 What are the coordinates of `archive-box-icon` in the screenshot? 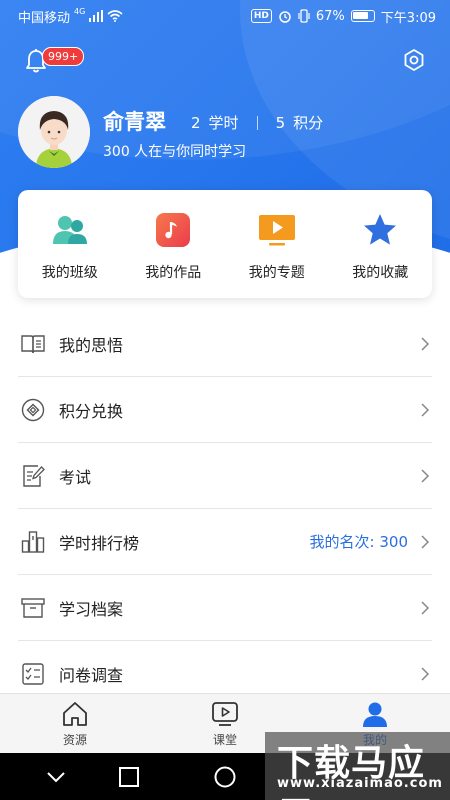 It's located at (33, 607).